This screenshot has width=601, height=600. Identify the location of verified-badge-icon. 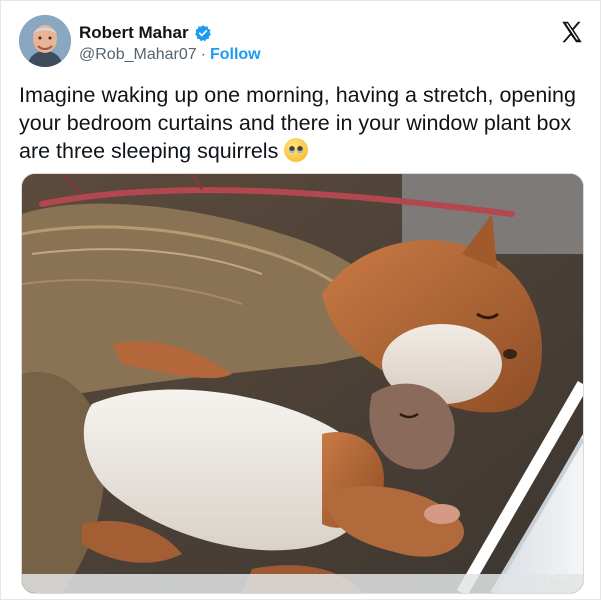
(203, 33).